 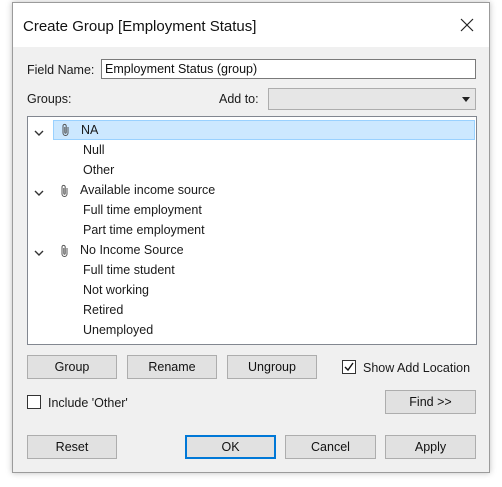 I want to click on tree-item-row: Null, so click(x=252, y=150).